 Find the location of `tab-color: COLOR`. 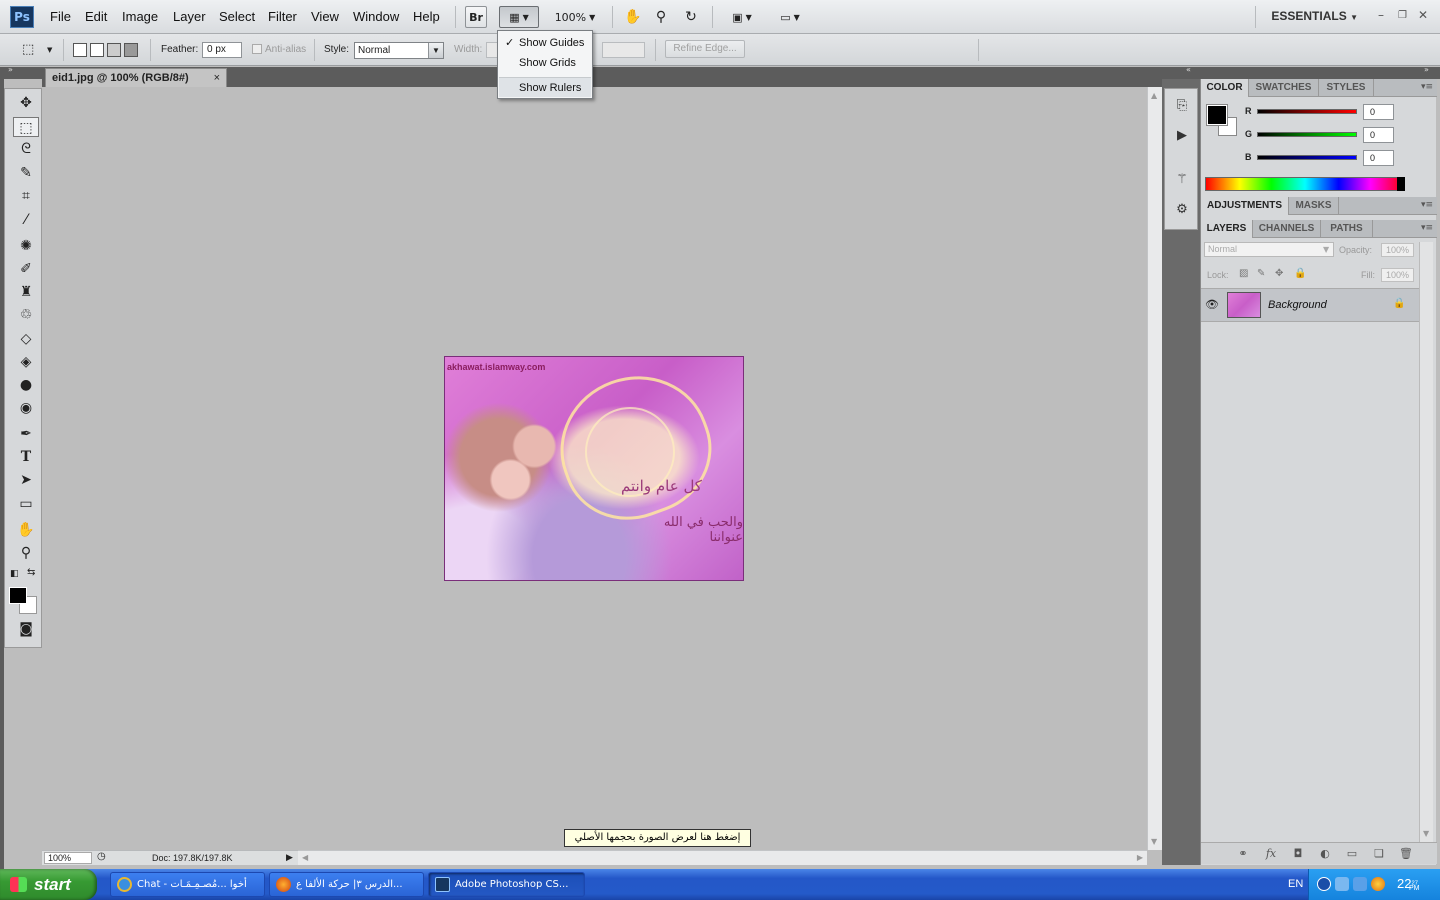

tab-color: COLOR is located at coordinates (1225, 88).